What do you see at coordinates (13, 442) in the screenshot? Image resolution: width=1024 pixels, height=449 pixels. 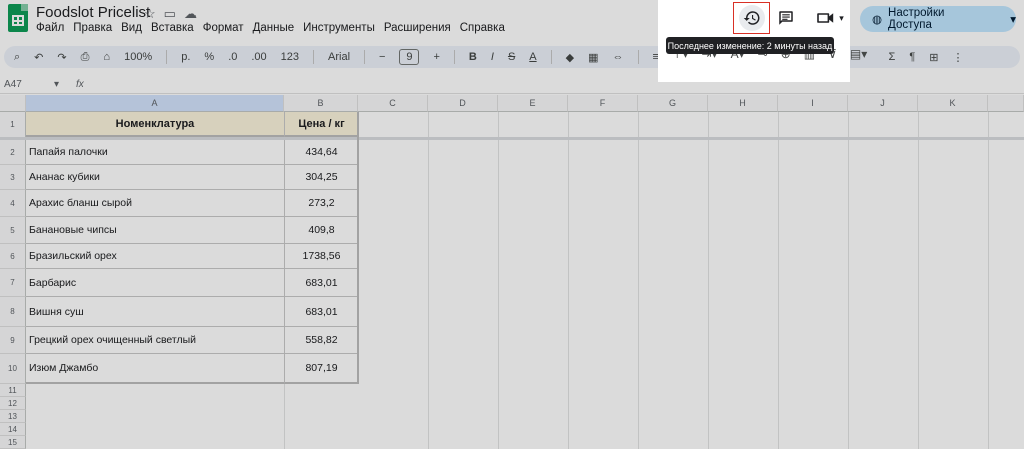 I see `row-header: 15` at bounding box center [13, 442].